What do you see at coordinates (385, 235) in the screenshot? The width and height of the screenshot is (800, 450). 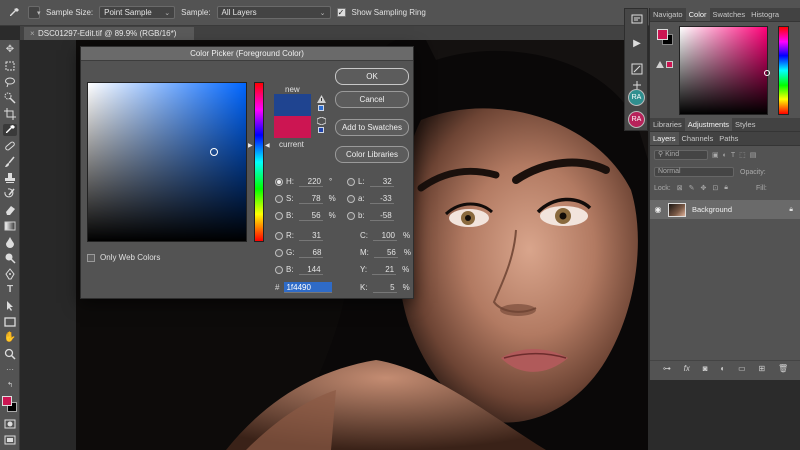 I see `cyan-input: 100` at bounding box center [385, 235].